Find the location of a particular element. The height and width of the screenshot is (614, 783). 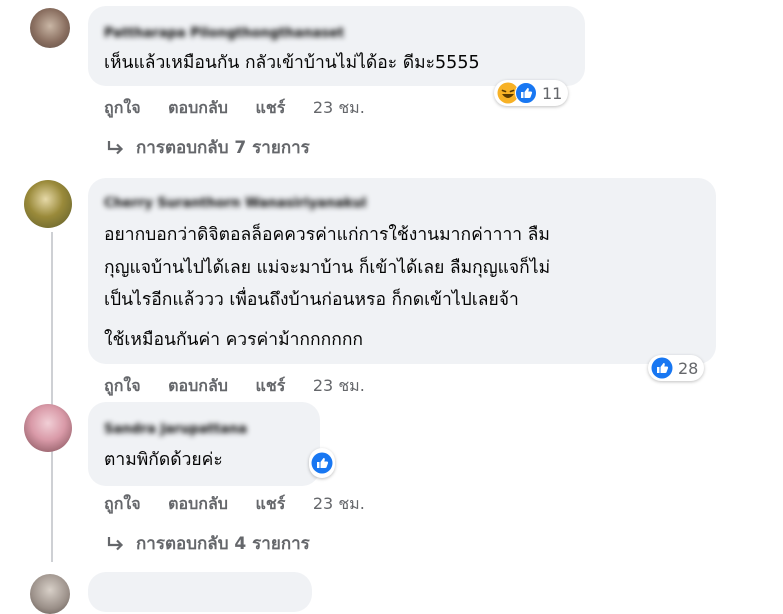

replies-label: การตอบกลับ 4 รายการ is located at coordinates (223, 544).